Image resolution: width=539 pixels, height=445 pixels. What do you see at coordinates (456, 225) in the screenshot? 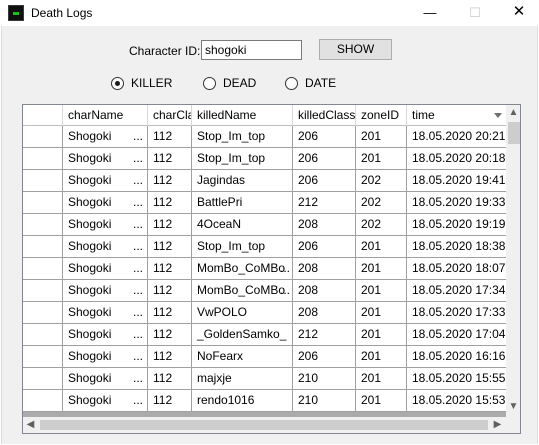
I see `cell-time: 18.05.2020 19:19` at bounding box center [456, 225].